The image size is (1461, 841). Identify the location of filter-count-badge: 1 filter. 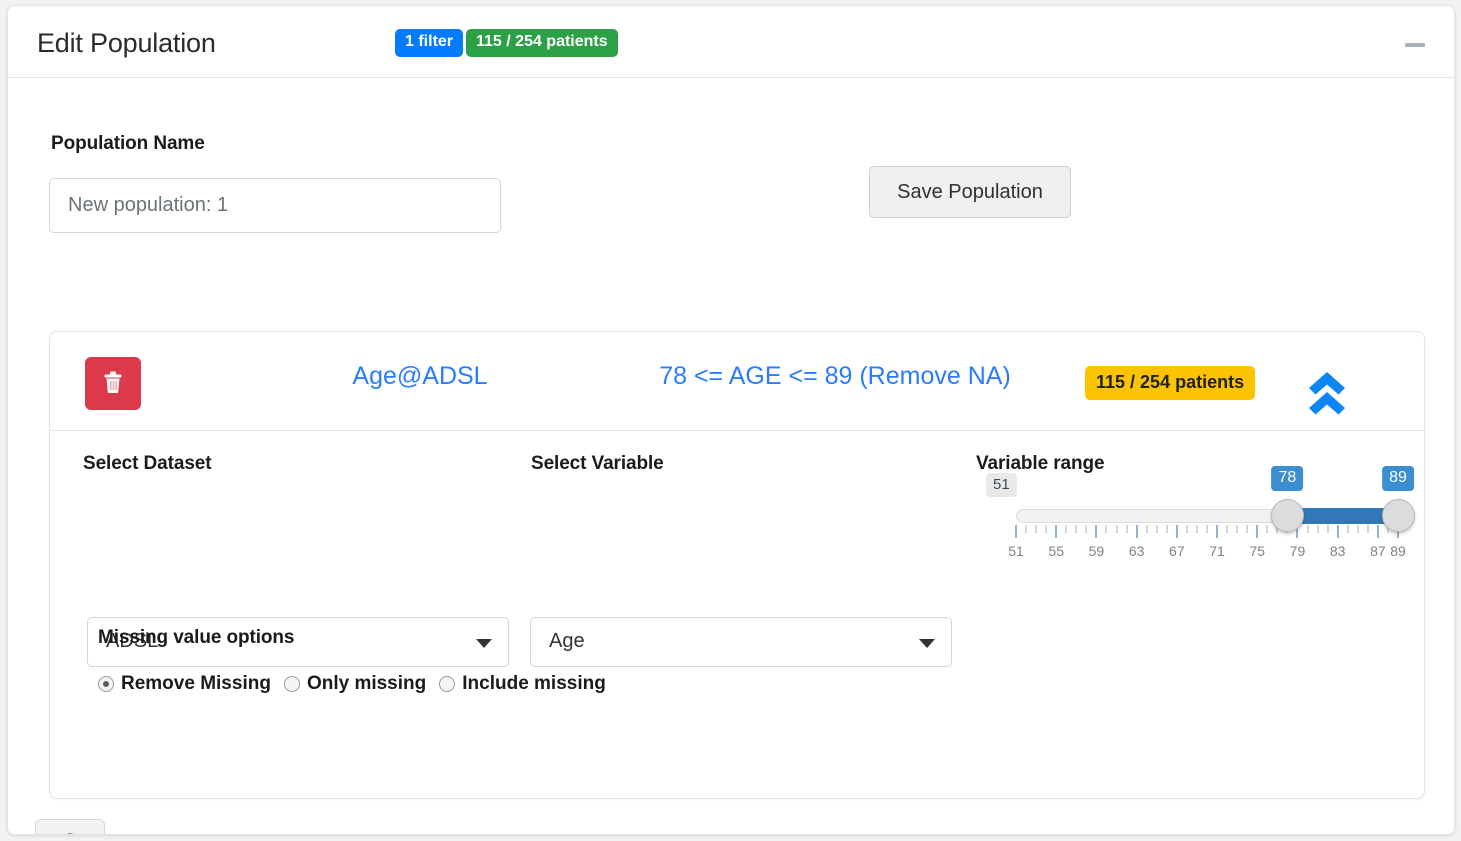
(429, 43).